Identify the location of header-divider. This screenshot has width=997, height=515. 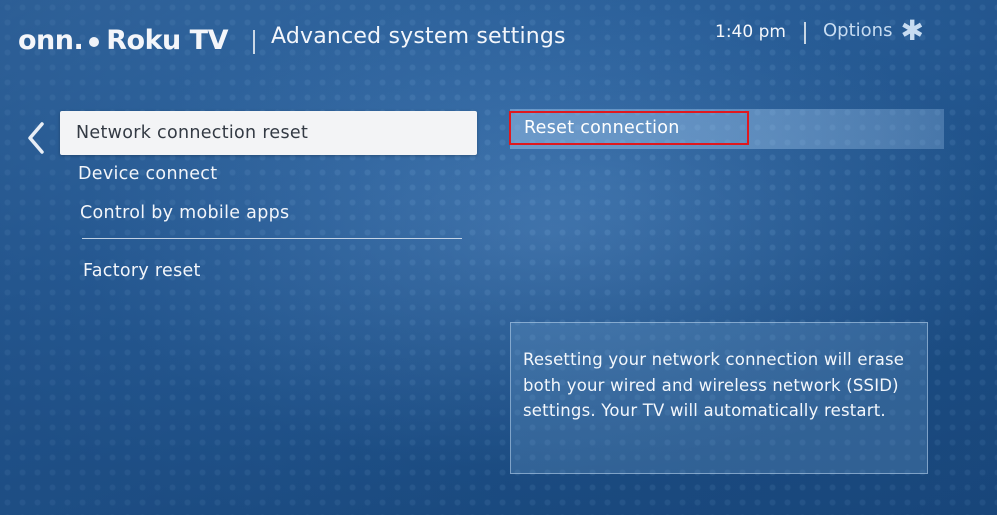
(254, 42).